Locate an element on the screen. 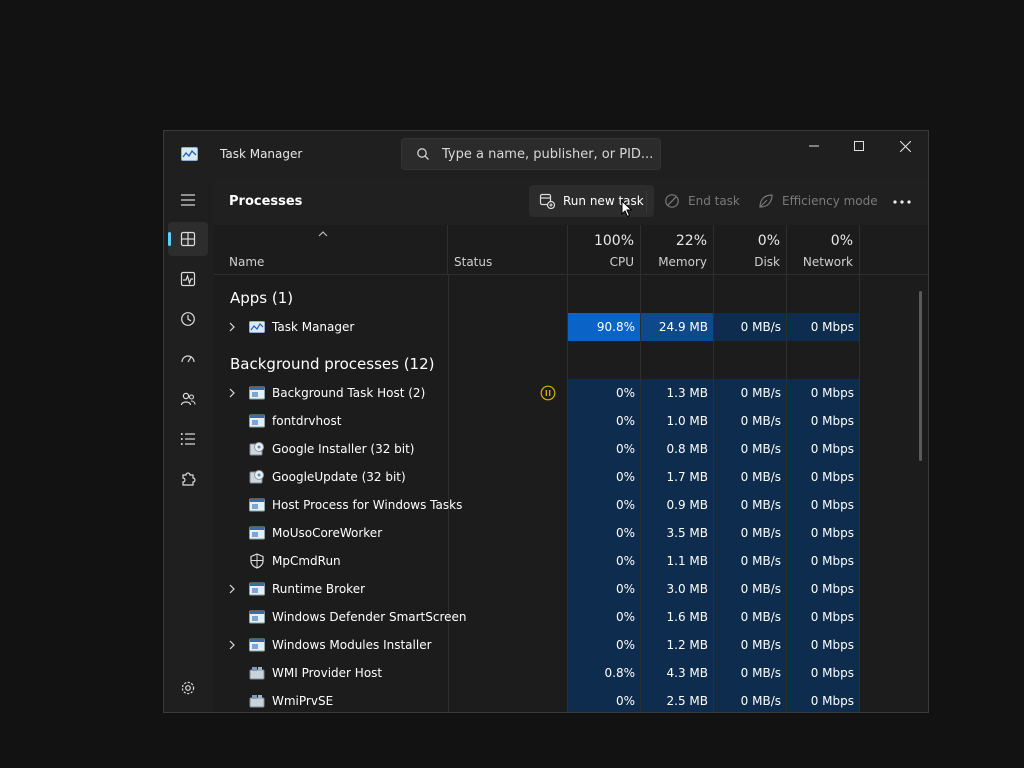 The image size is (1024, 768). column-header-network: 0% Network is located at coordinates (823, 250).